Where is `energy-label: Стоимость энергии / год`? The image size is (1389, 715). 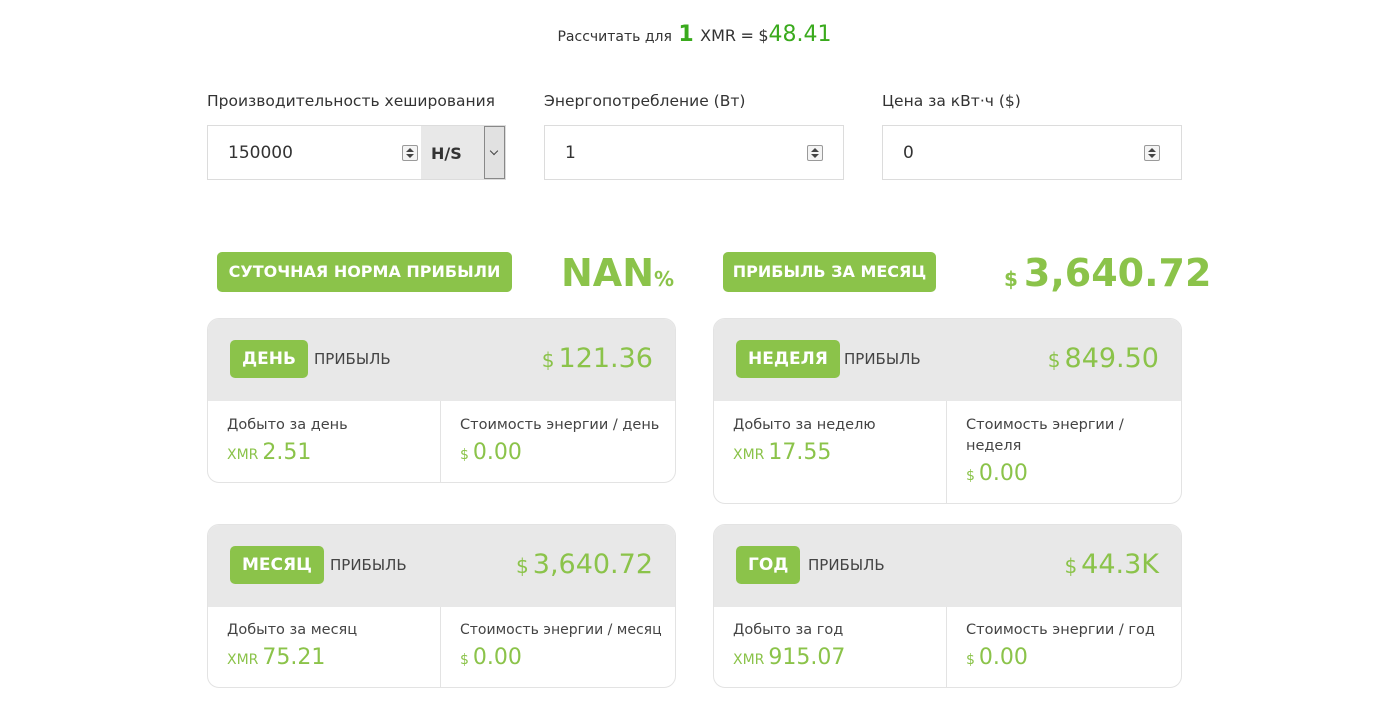 energy-label: Стоимость энергии / год is located at coordinates (1060, 630).